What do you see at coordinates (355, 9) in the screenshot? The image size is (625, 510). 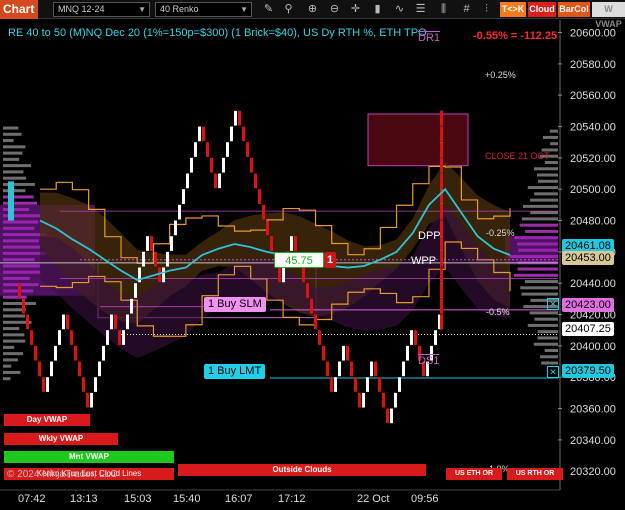 I see `crosshair-icon: ✛` at bounding box center [355, 9].